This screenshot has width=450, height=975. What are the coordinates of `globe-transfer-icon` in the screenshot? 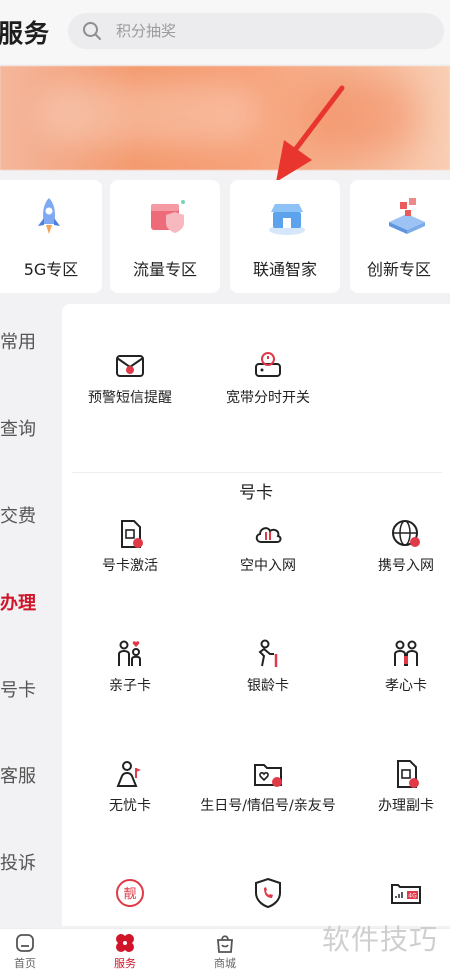 It's located at (406, 533).